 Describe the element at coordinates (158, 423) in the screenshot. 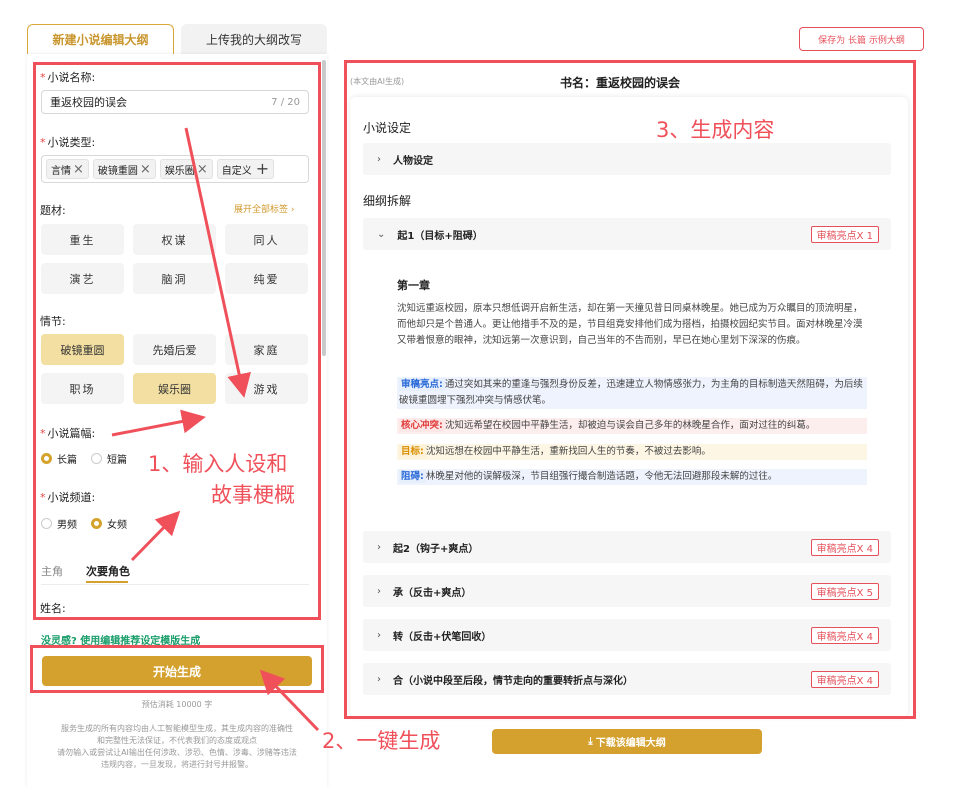

I see `arrow-to-length` at that location.